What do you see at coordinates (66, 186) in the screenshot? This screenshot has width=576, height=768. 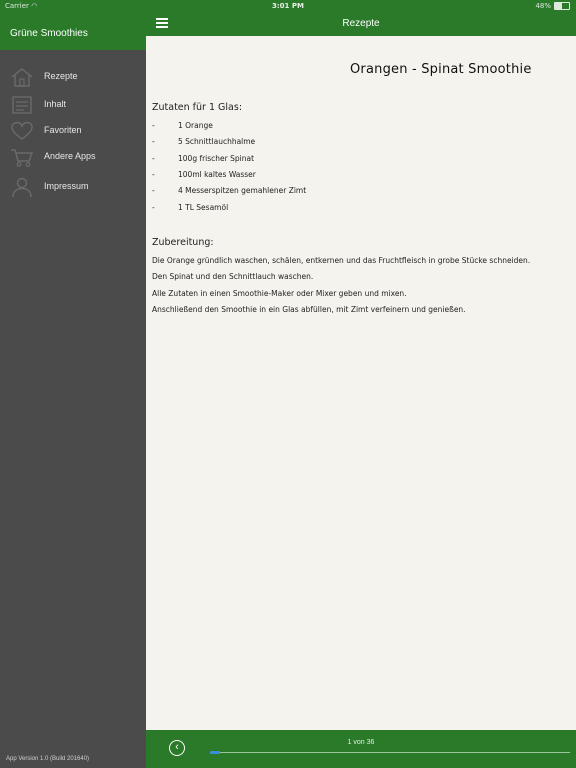 I see `sidebar-item-label: Impressum` at bounding box center [66, 186].